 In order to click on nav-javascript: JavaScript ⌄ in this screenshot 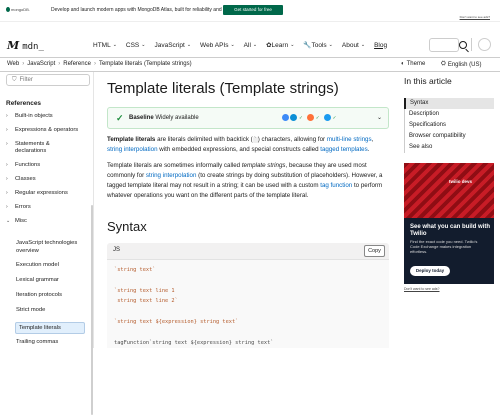, I will do `click(172, 45)`.